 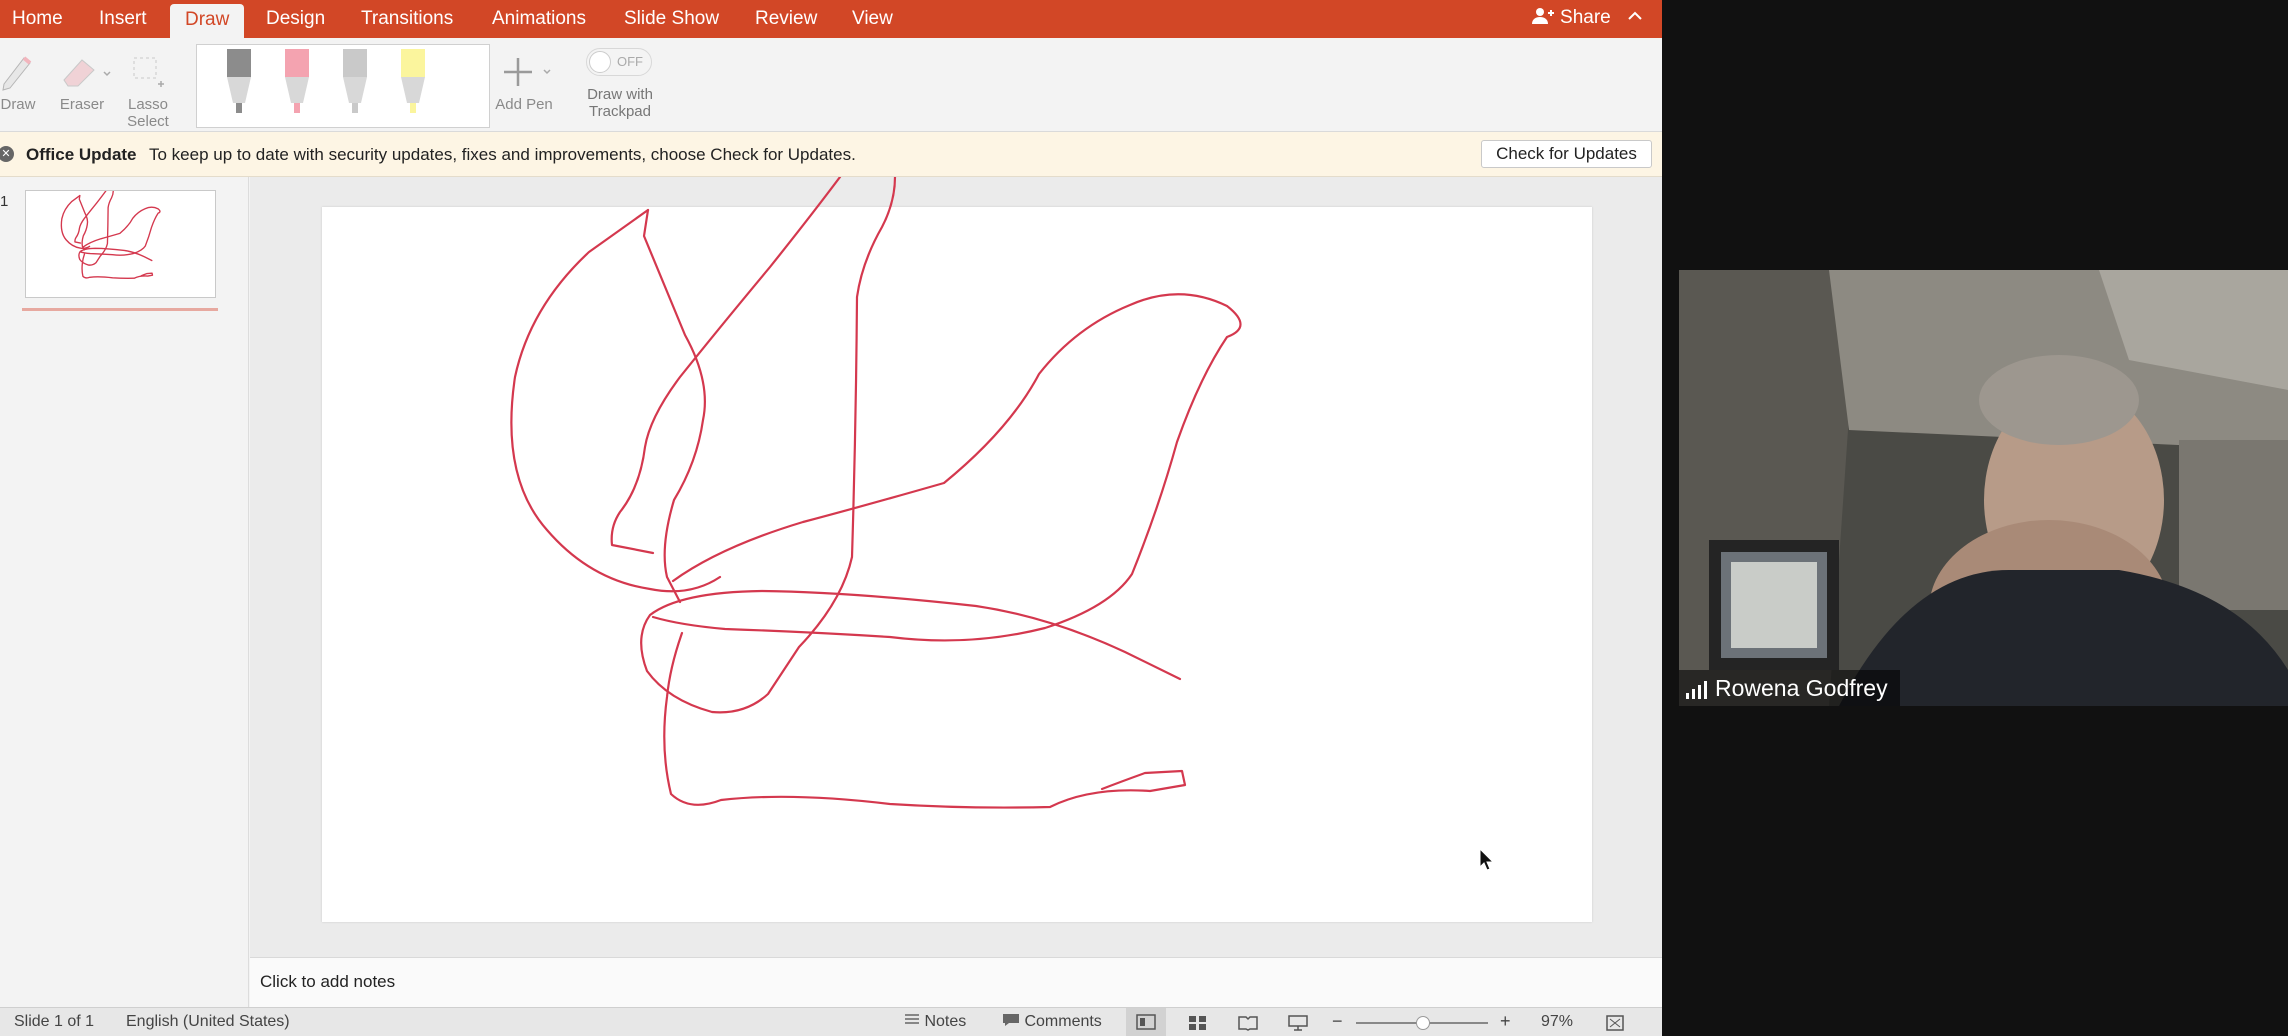 I want to click on draw-with-trackpad-toggle: OFF, so click(x=619, y=62).